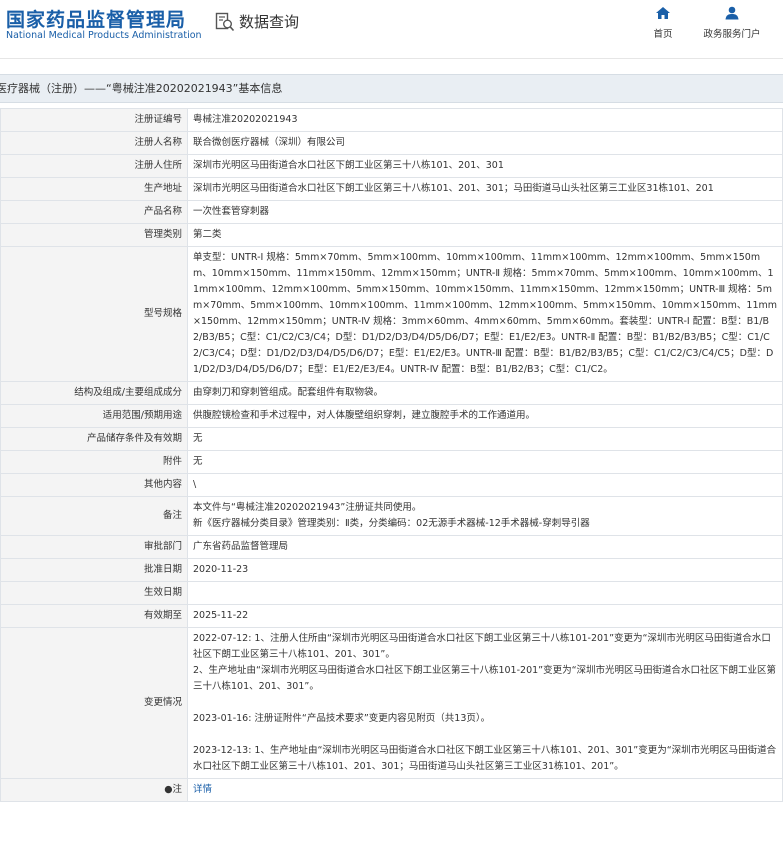  What do you see at coordinates (94, 462) in the screenshot?
I see `row-label: 附件` at bounding box center [94, 462].